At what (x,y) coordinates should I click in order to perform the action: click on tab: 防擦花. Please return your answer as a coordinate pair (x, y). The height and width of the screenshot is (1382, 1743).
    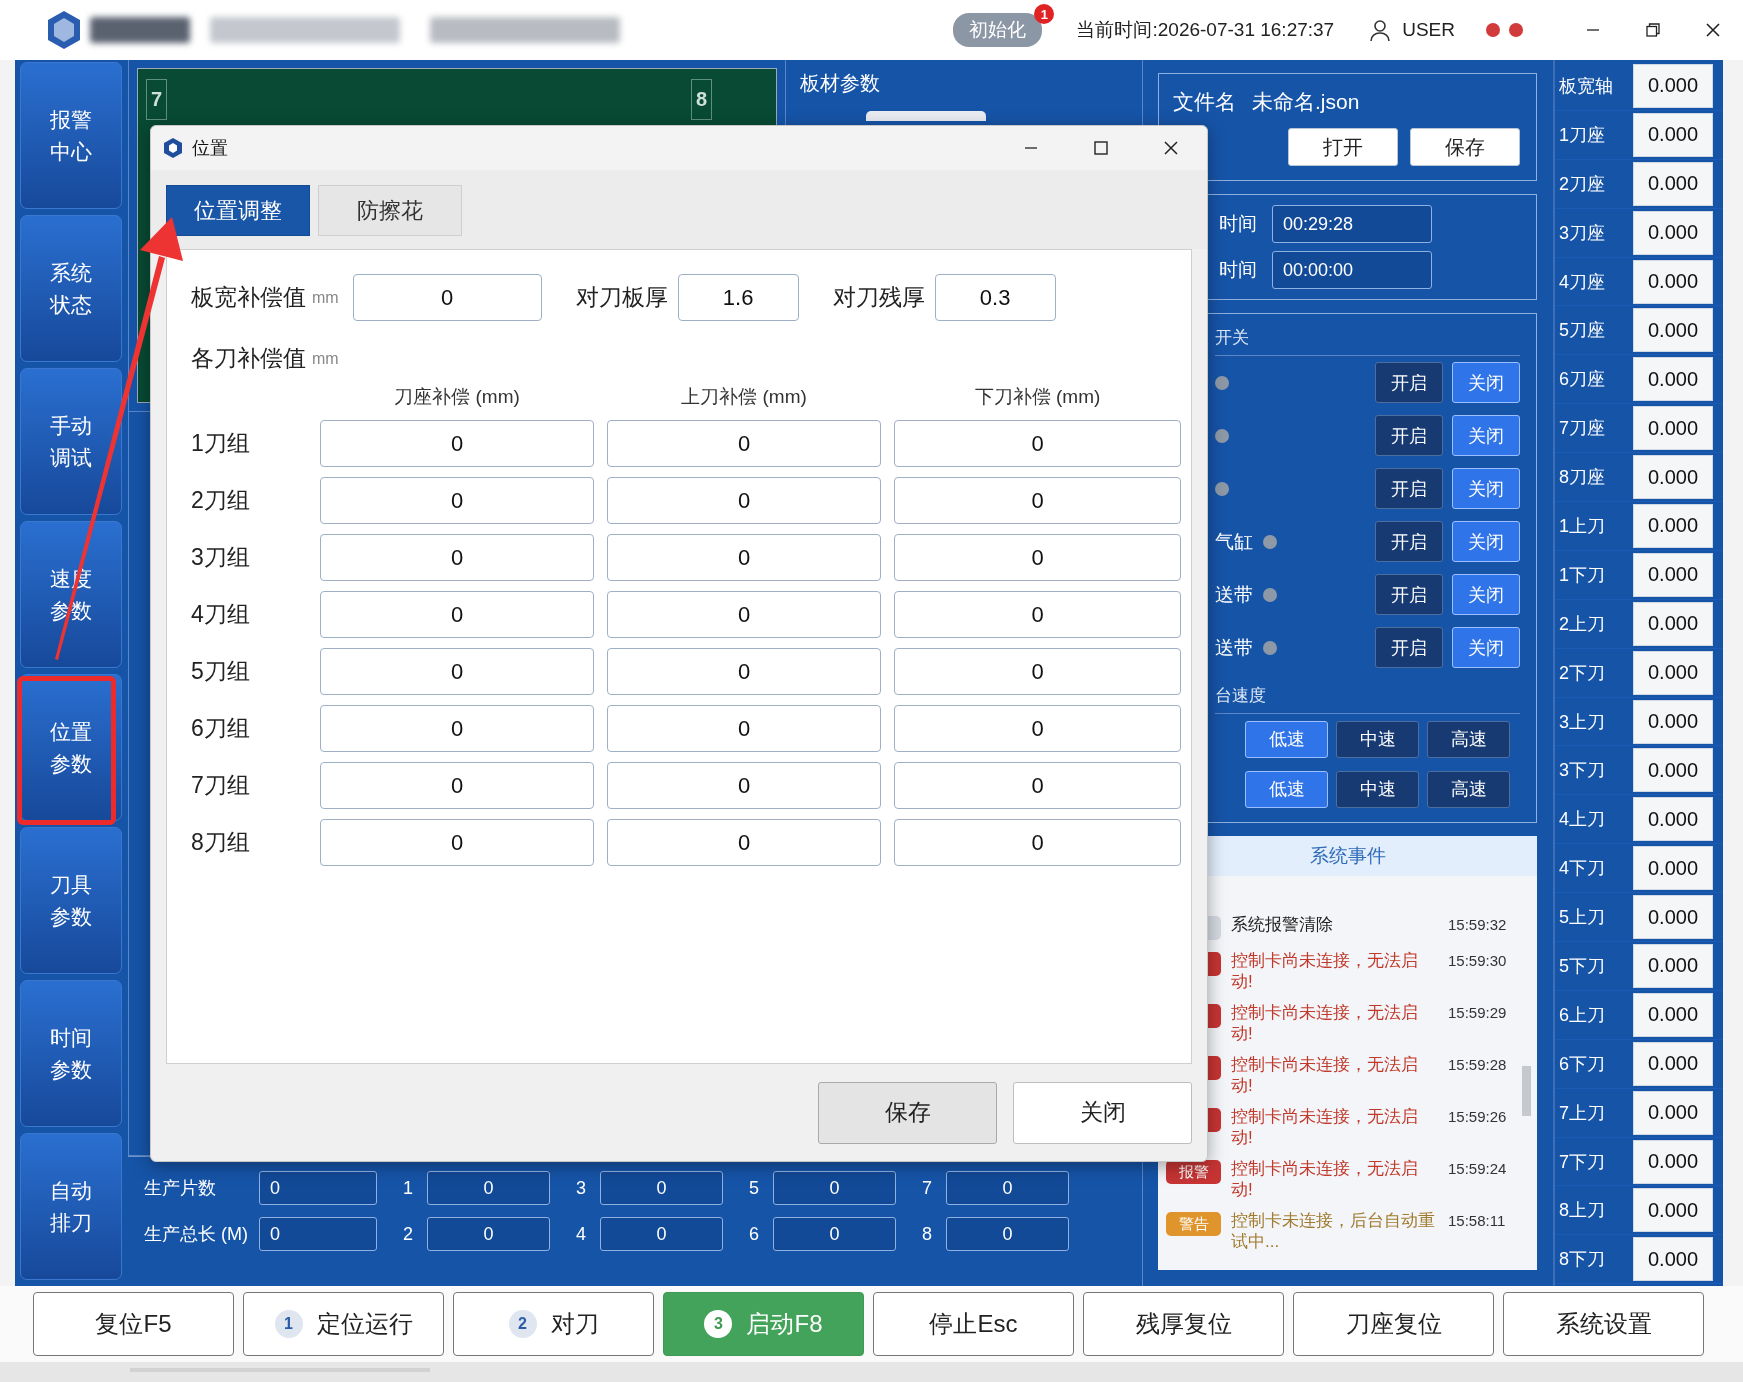
    Looking at the image, I should click on (390, 210).